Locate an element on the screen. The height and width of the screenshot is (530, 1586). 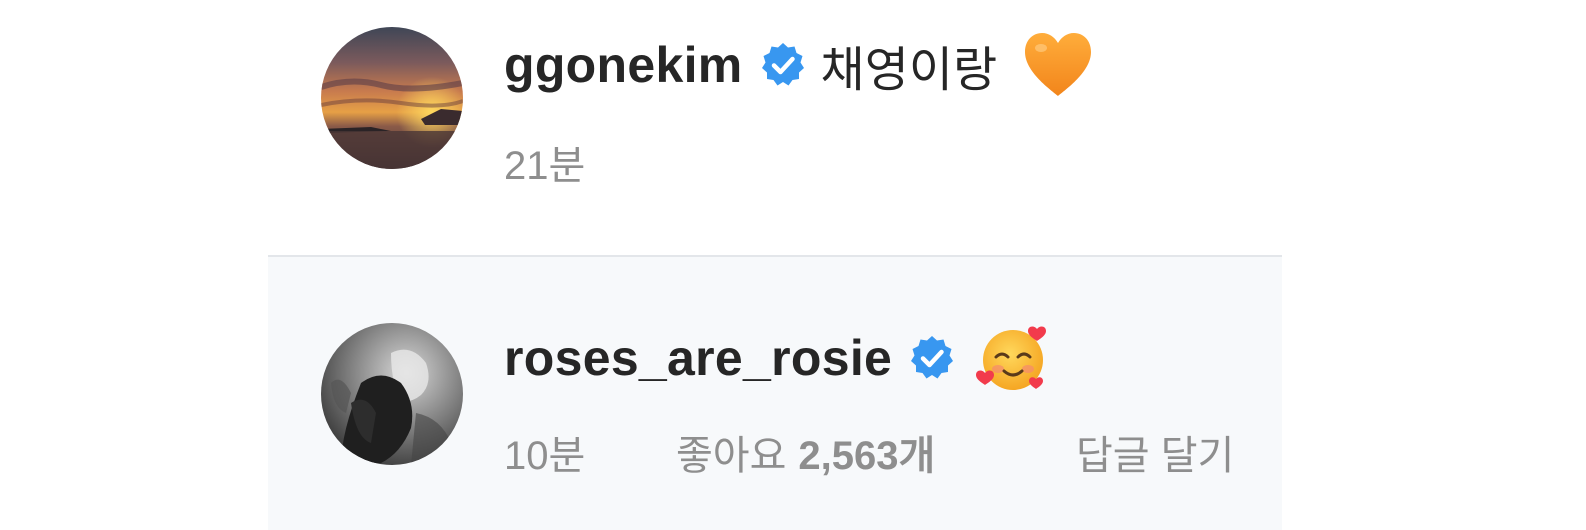
sunset-avatar-image is located at coordinates (392, 98).